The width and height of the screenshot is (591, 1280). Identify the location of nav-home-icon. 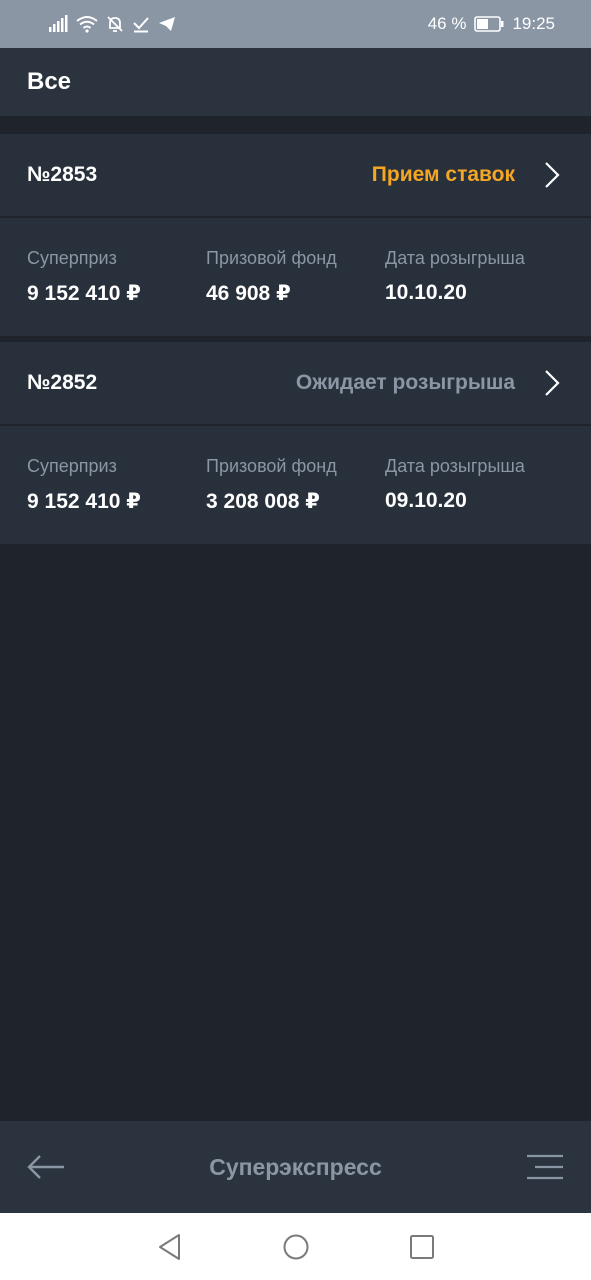
(296, 1247).